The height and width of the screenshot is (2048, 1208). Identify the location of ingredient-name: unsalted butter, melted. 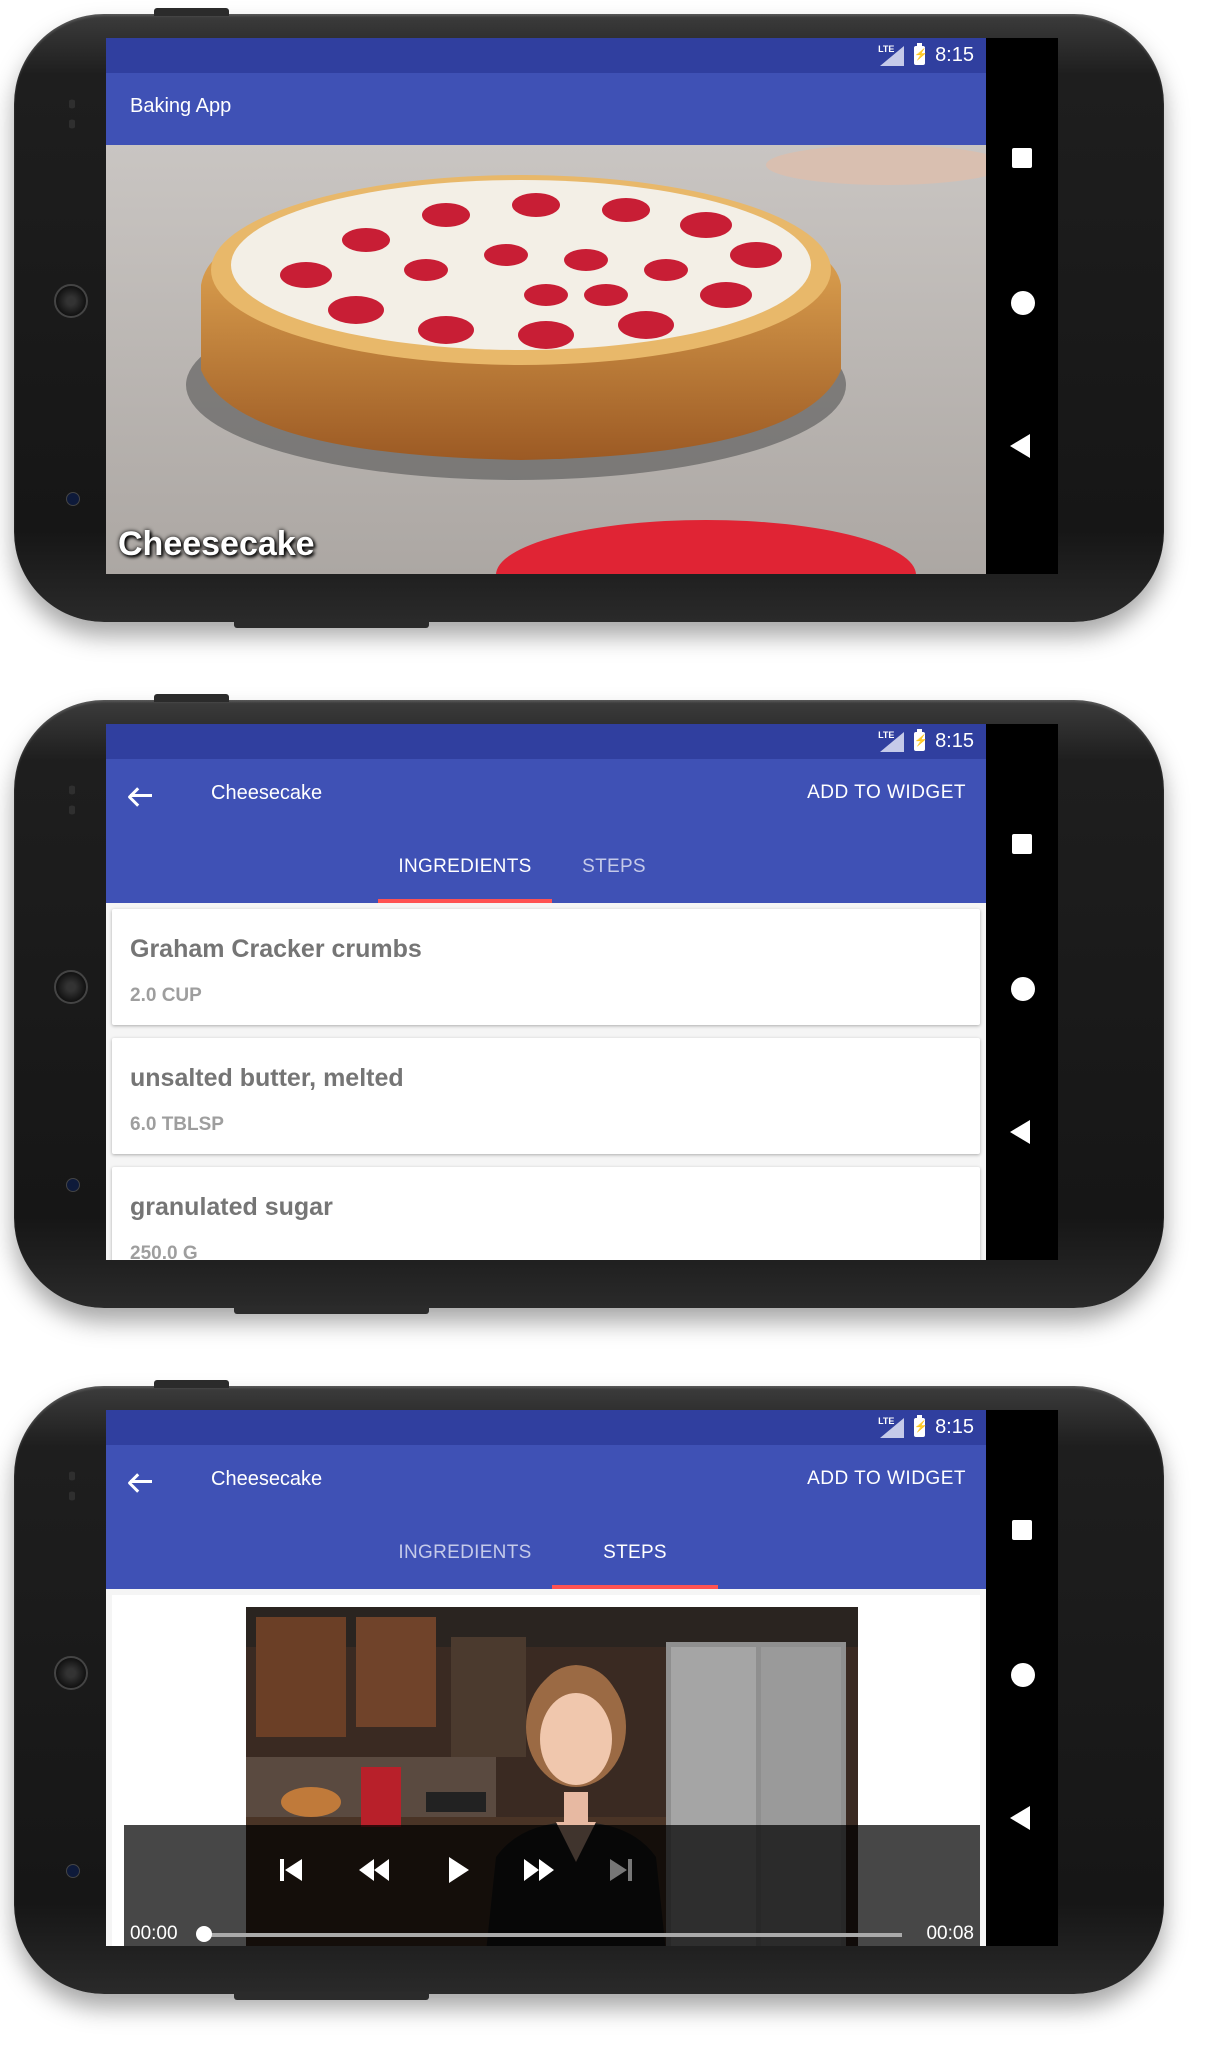
(267, 1078).